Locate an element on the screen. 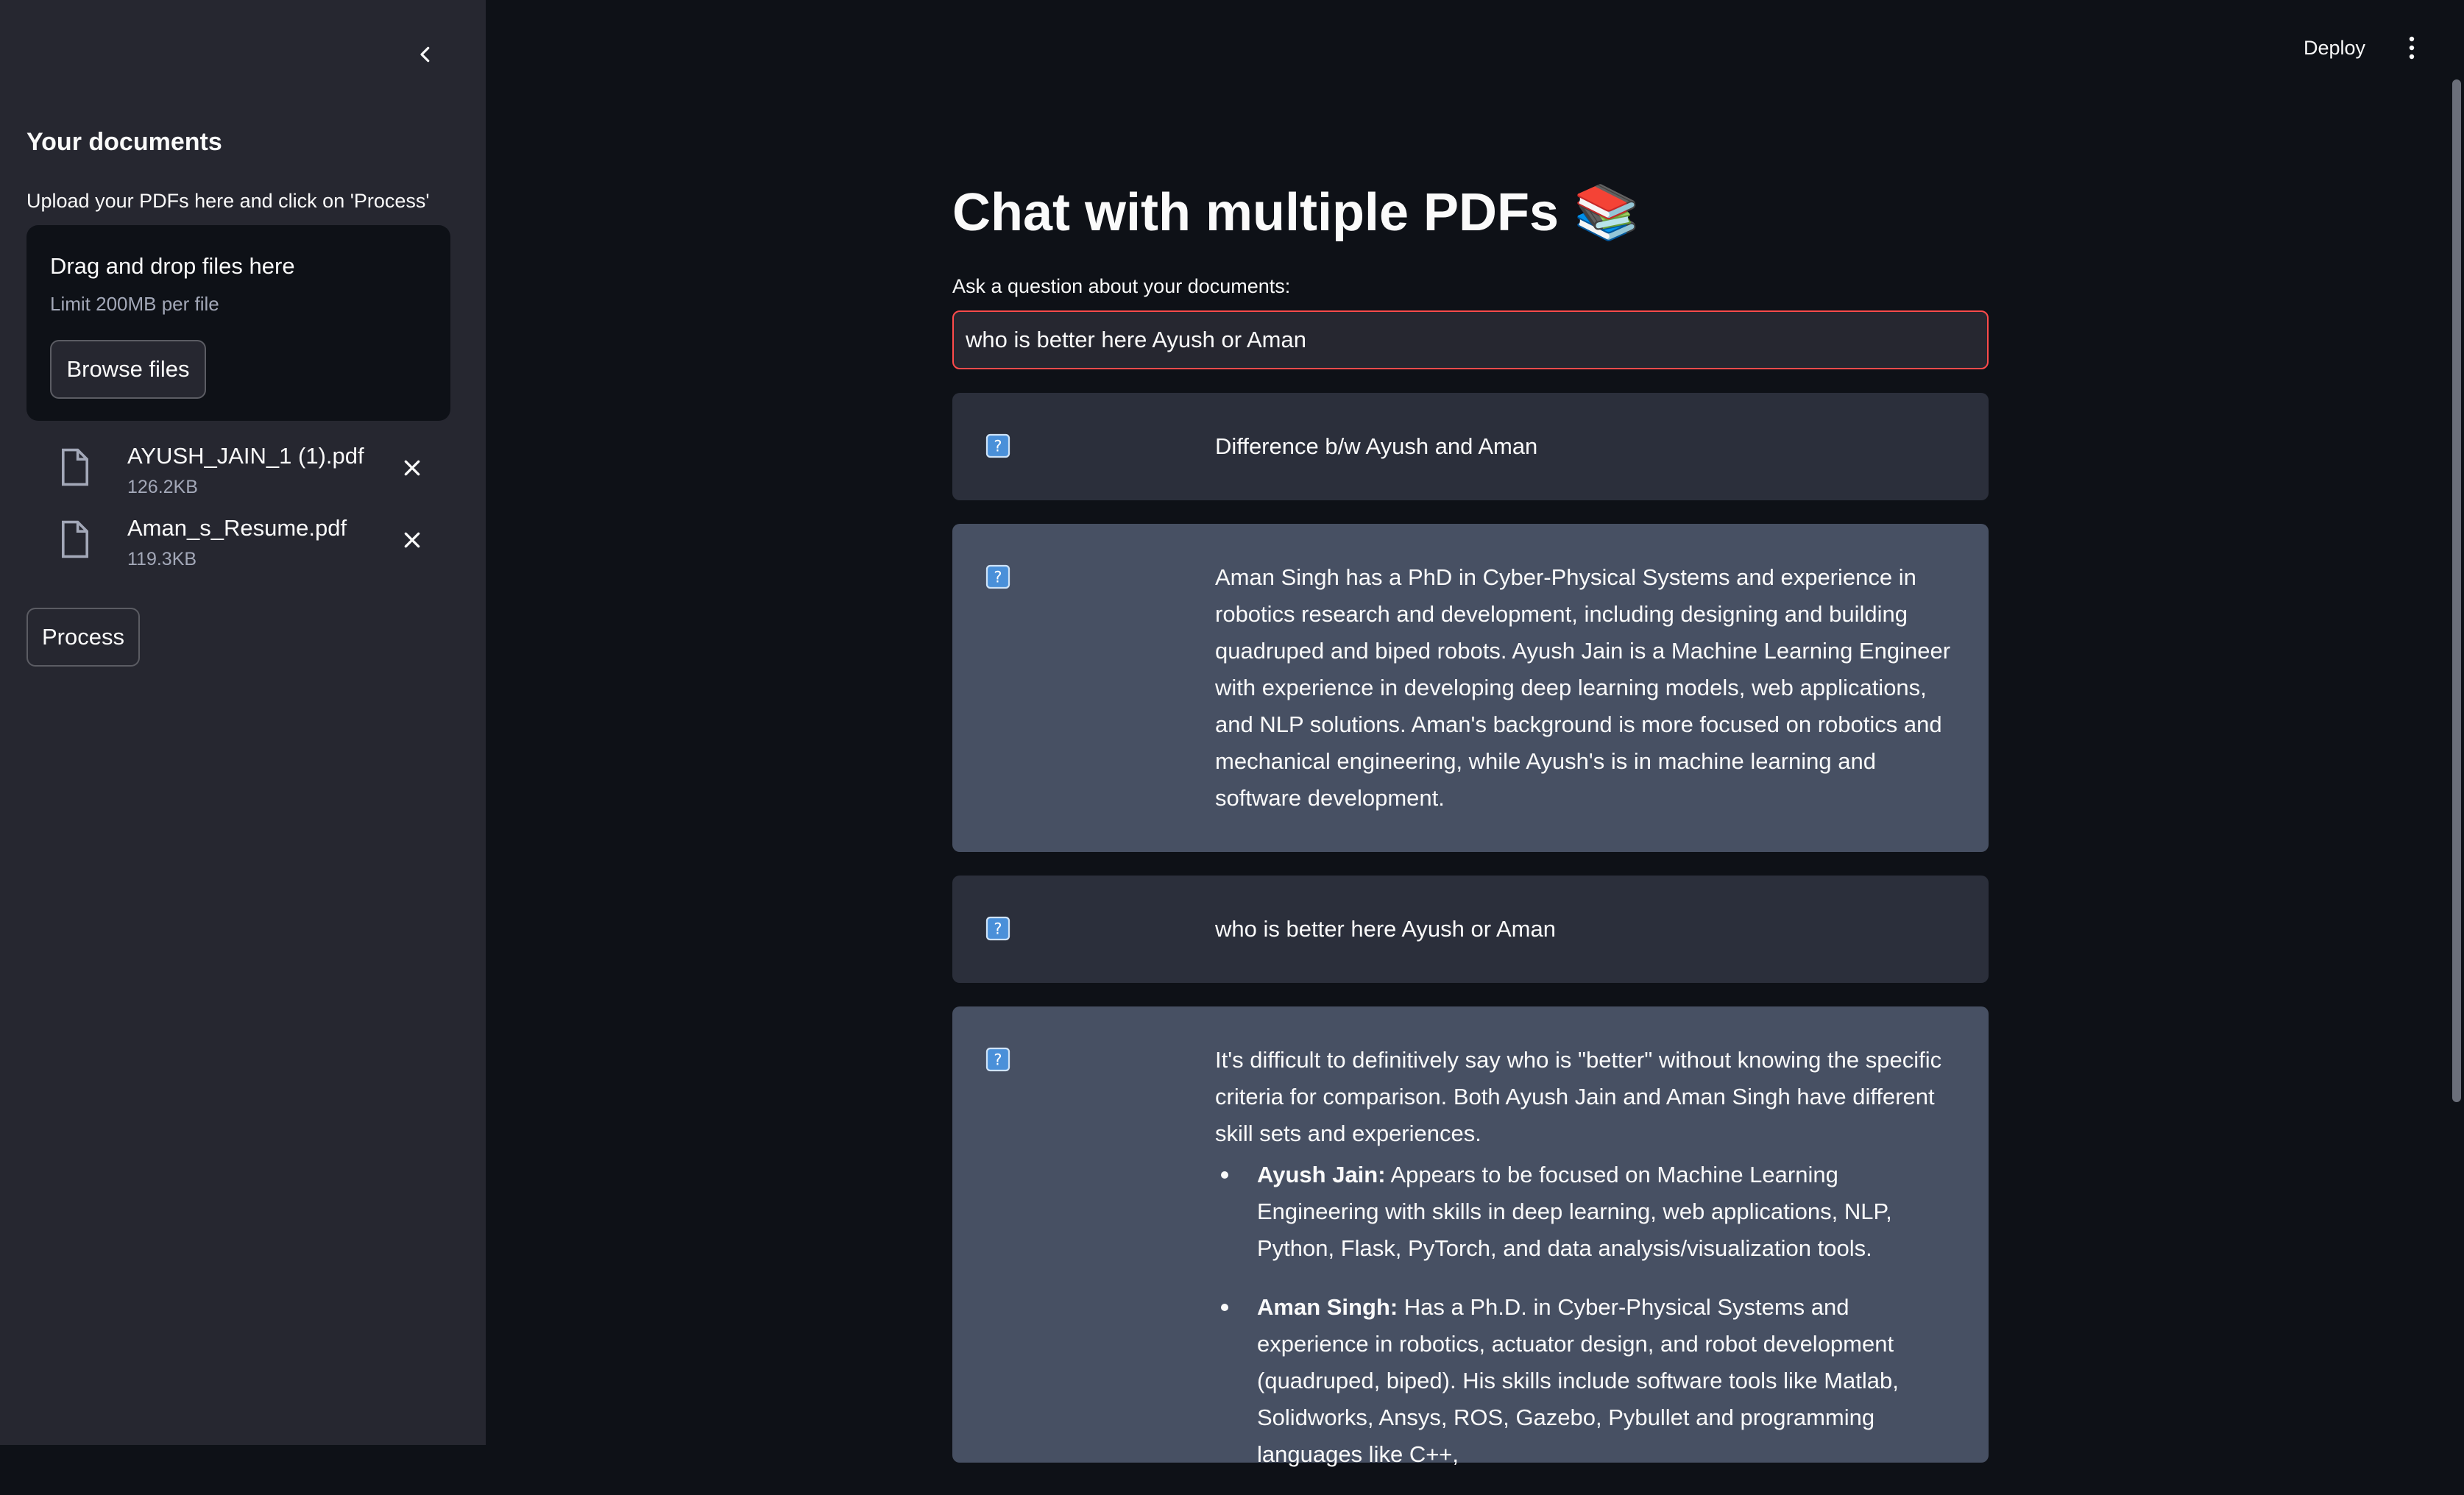  file-size: 119.3KB is located at coordinates (162, 559).